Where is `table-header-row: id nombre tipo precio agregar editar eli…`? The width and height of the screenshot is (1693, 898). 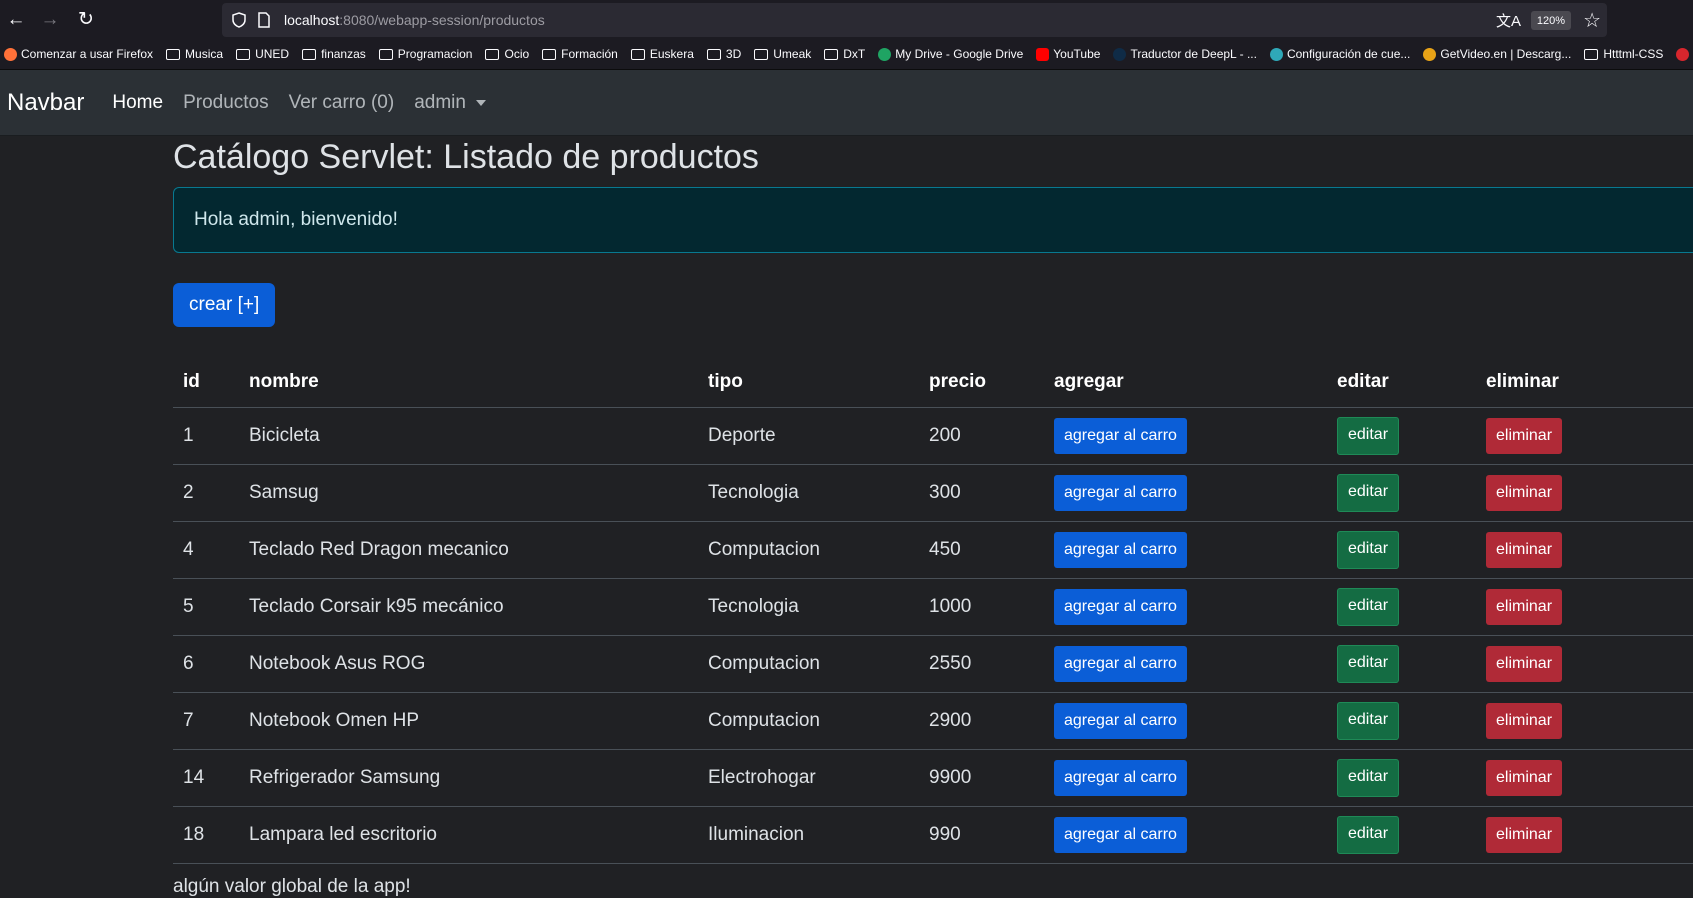
table-header-row: id nombre tipo precio agregar editar eli… is located at coordinates (933, 382).